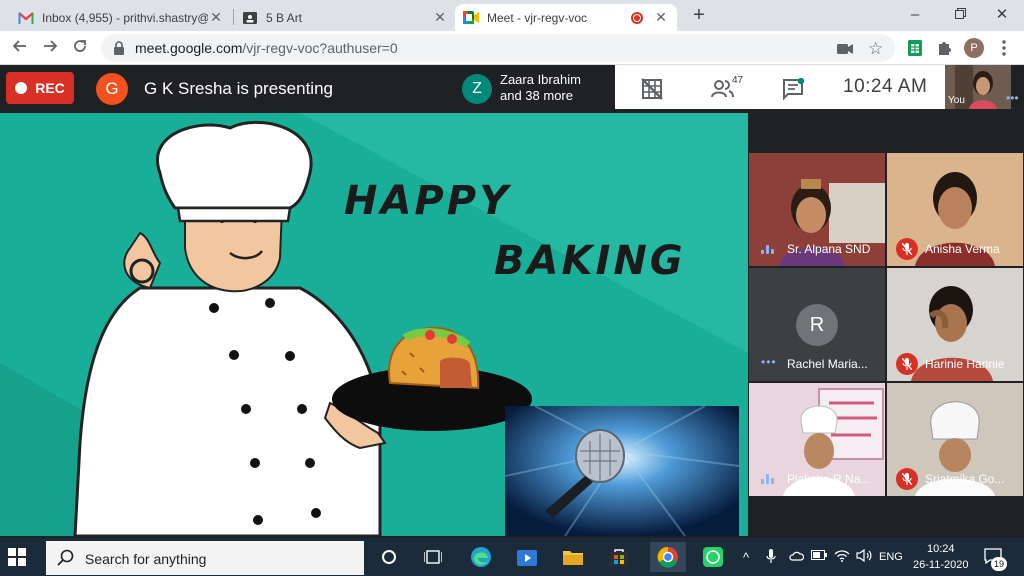  I want to click on tab-title: Inbox (4,955) - prithvi.shastry@sc, so click(125, 17).